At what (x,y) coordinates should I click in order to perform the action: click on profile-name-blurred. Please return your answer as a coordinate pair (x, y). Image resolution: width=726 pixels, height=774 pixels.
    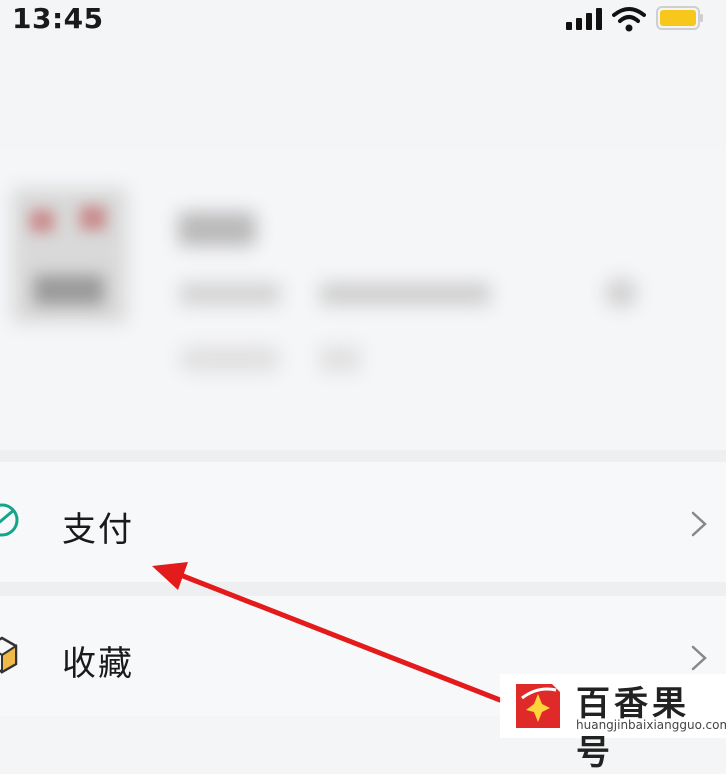
    Looking at the image, I should click on (217, 229).